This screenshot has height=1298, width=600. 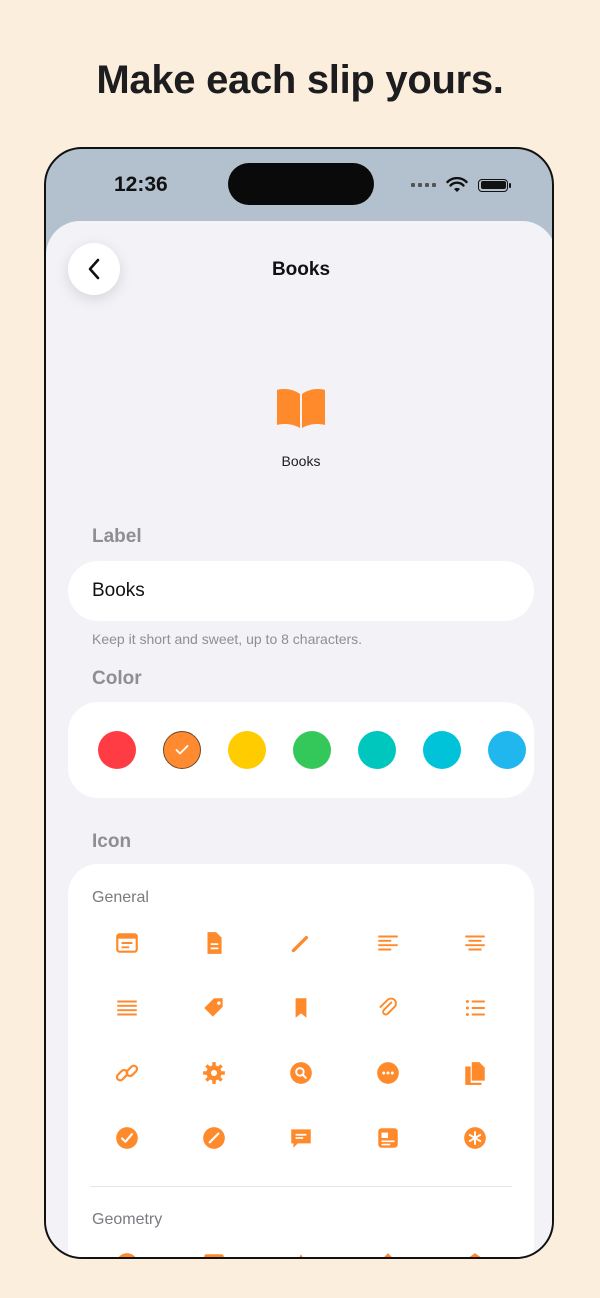 What do you see at coordinates (301, 1138) in the screenshot?
I see `chat-bubble-icon` at bounding box center [301, 1138].